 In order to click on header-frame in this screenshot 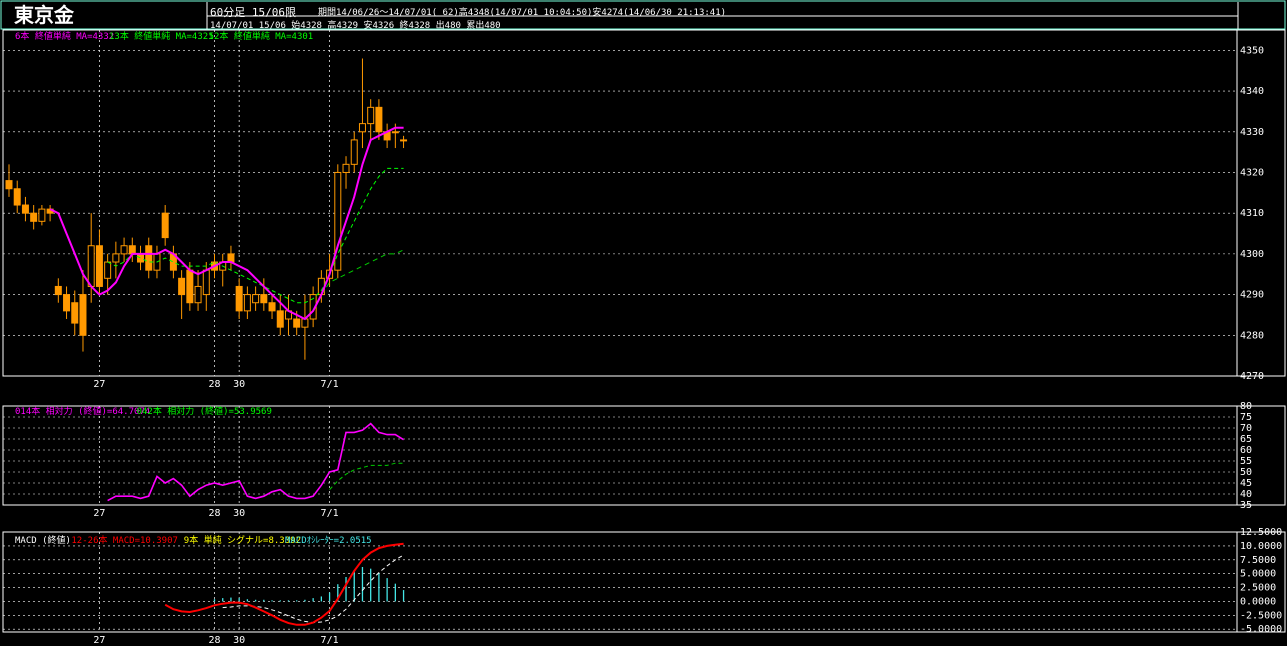, I will do `click(643, 15)`.